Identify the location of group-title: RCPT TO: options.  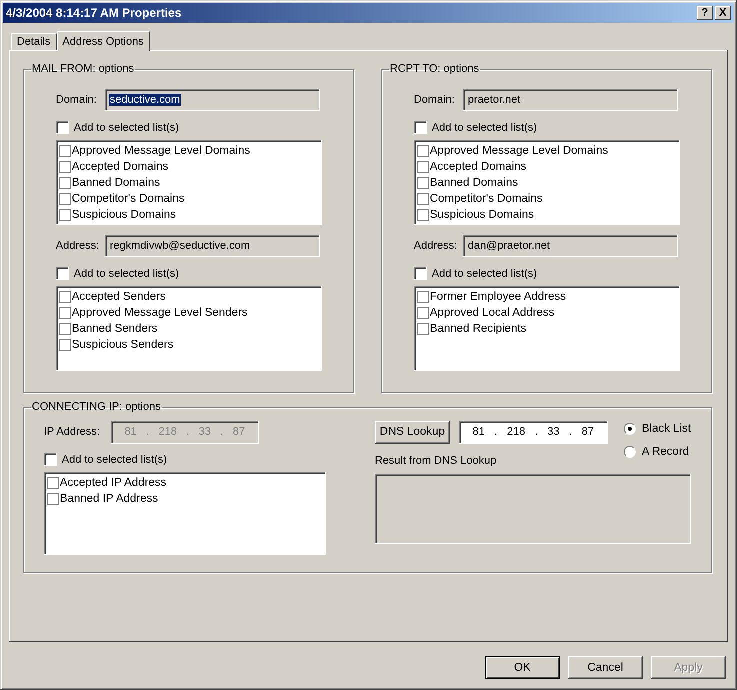
(434, 69).